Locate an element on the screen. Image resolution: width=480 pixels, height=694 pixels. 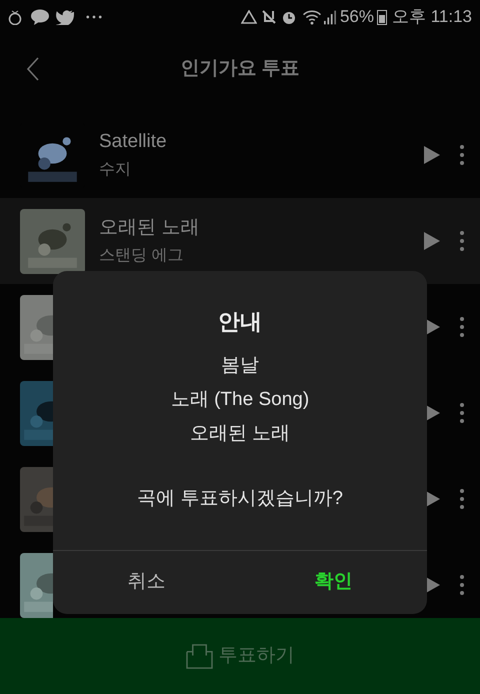
wifi-icon is located at coordinates (312, 17).